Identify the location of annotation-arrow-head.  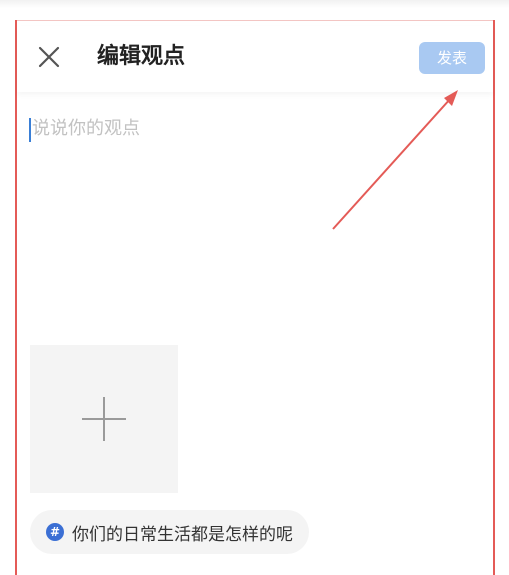
(451, 98).